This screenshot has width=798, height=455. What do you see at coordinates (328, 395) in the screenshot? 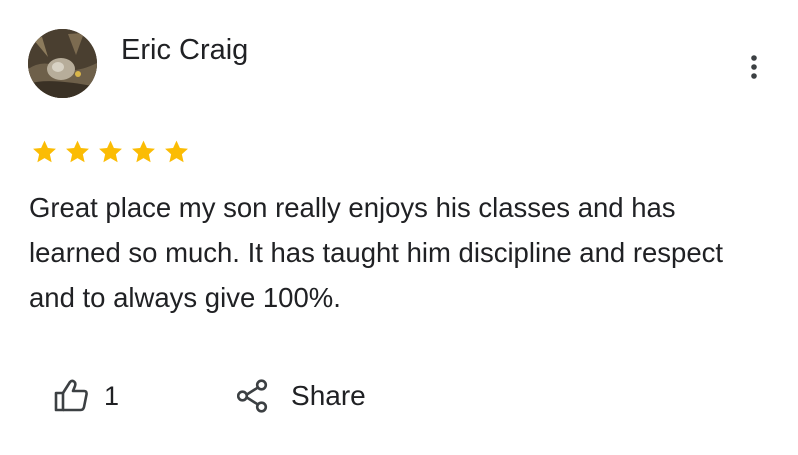
I see `share-label: Share` at bounding box center [328, 395].